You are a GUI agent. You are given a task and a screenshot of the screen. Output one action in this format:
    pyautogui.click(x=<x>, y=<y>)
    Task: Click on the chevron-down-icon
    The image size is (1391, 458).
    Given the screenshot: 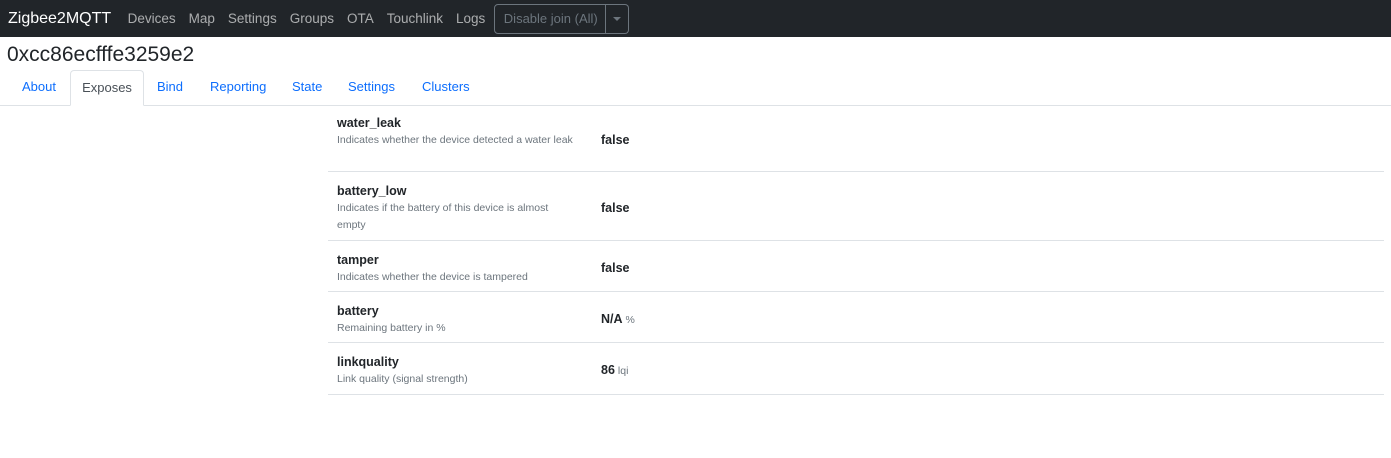 What is the action you would take?
    pyautogui.click(x=616, y=18)
    